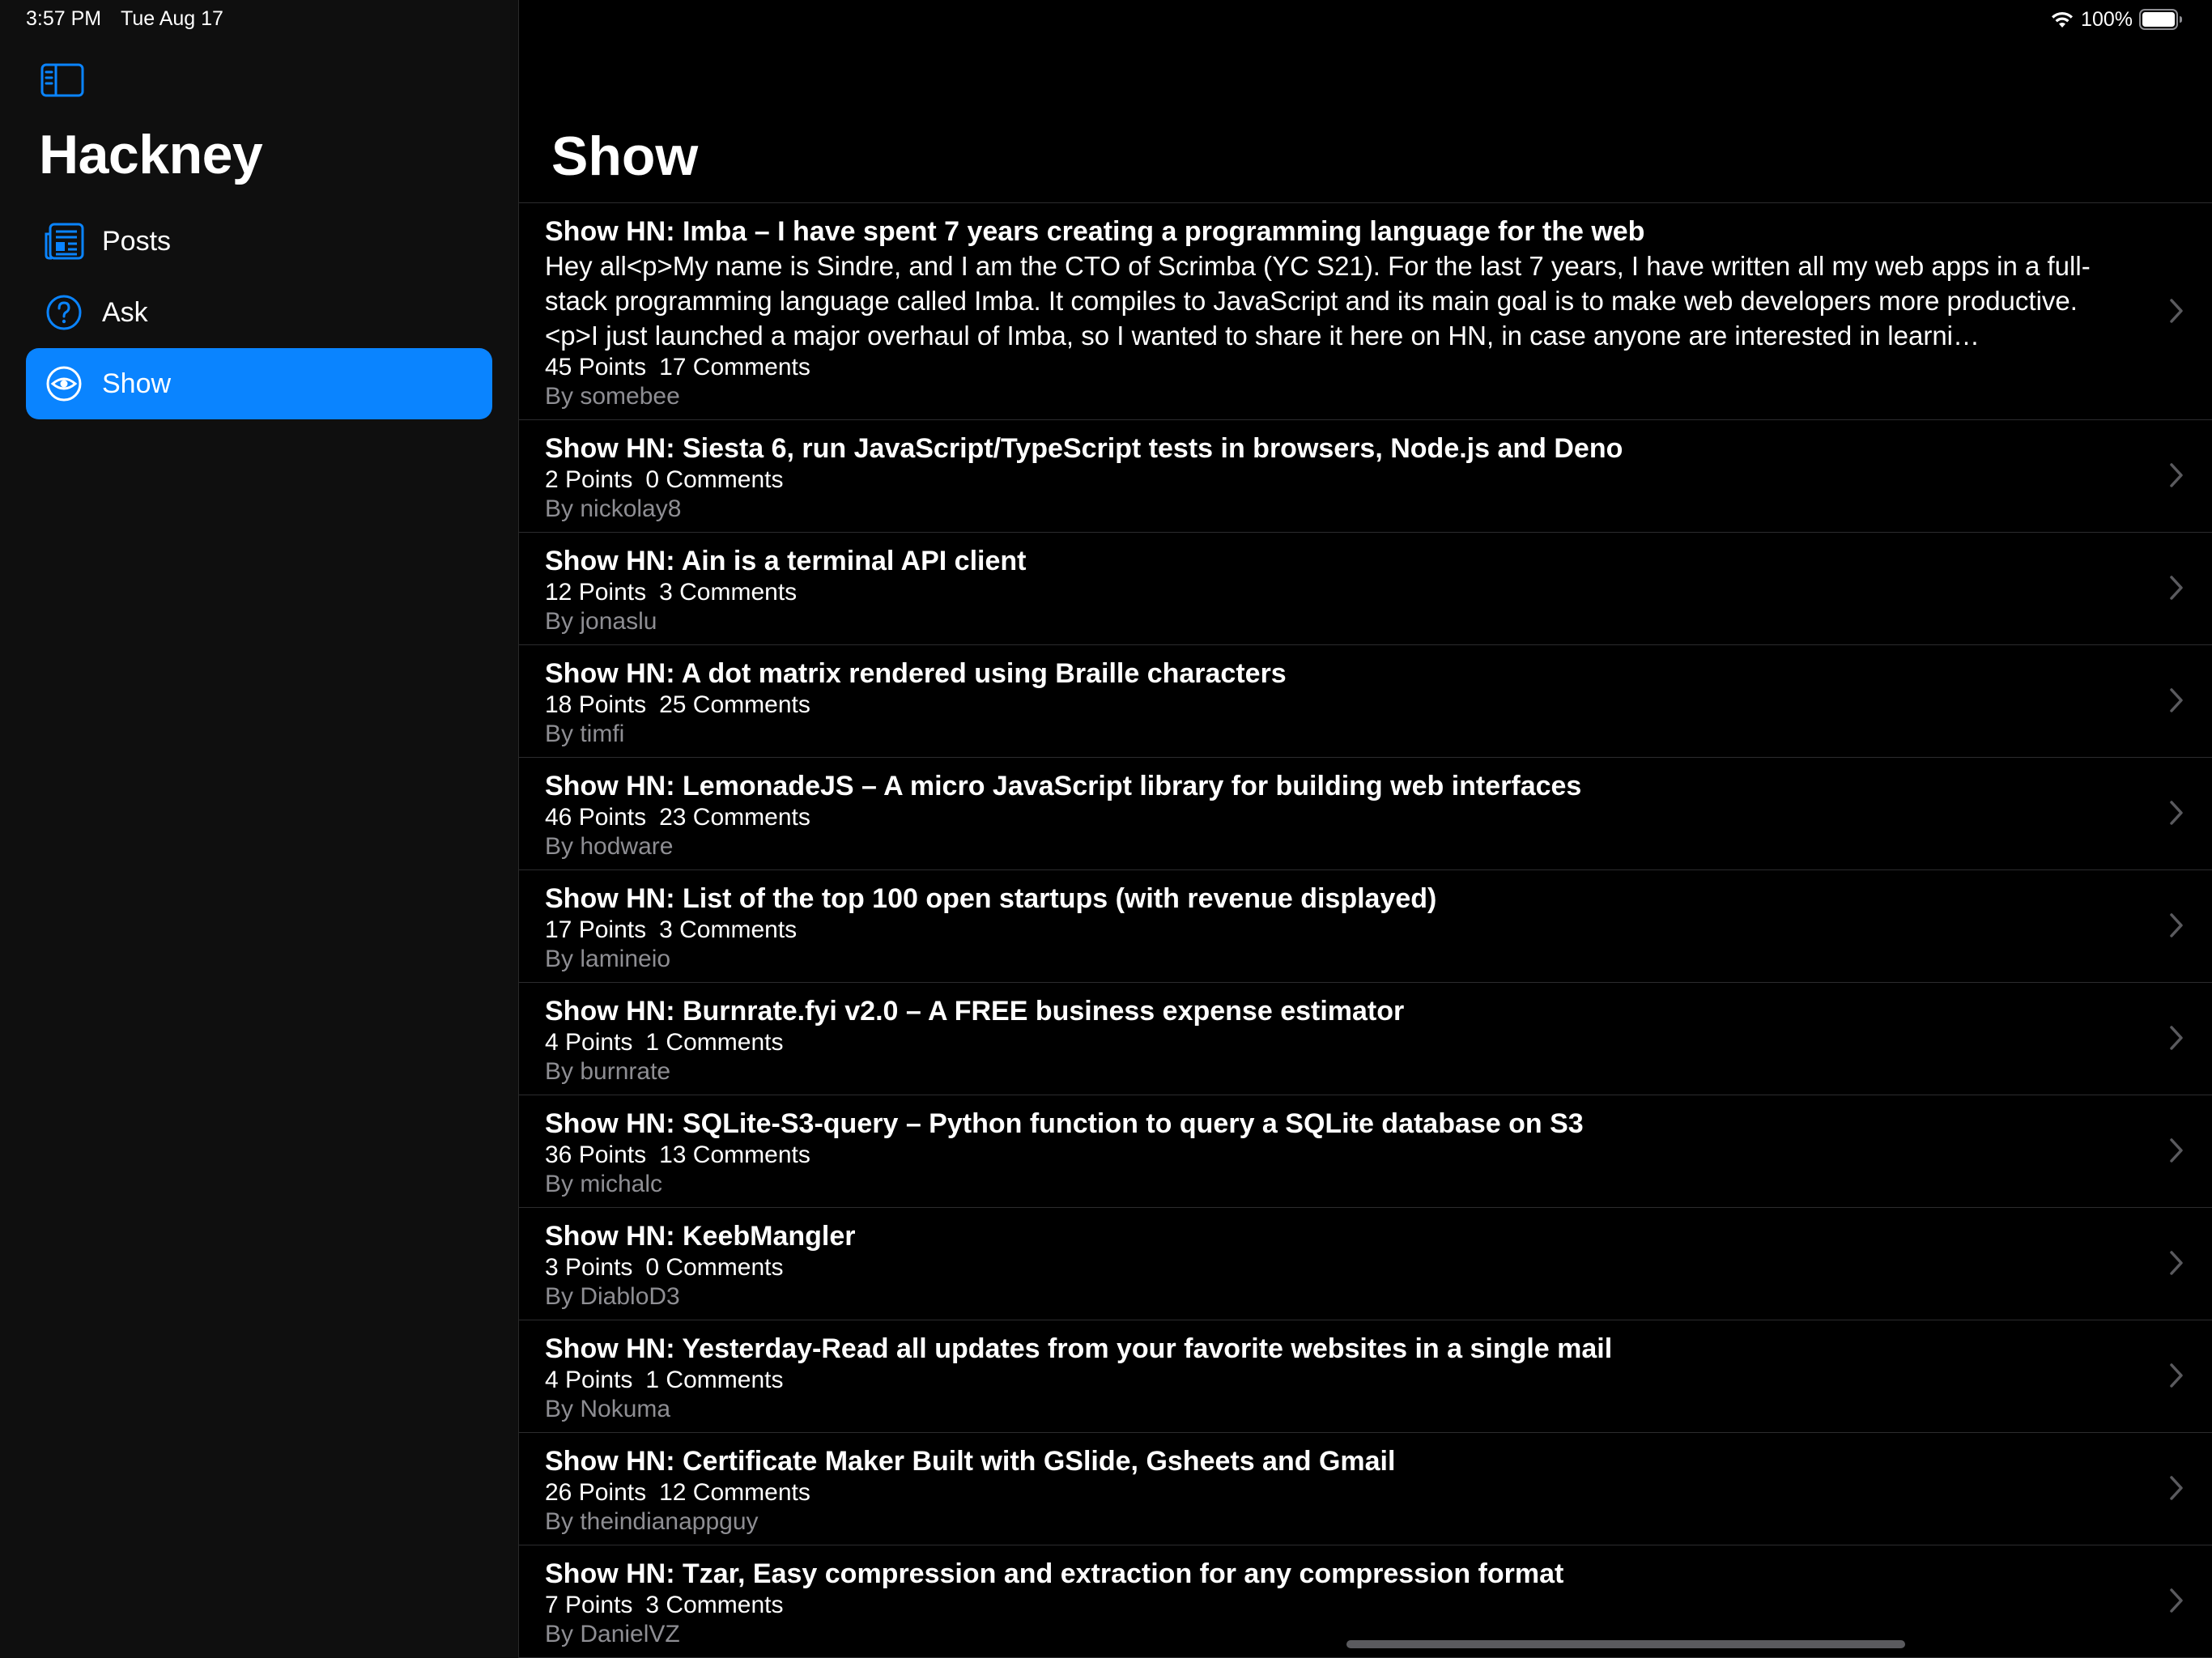  What do you see at coordinates (596, 592) in the screenshot?
I see `post-points: 12 Points` at bounding box center [596, 592].